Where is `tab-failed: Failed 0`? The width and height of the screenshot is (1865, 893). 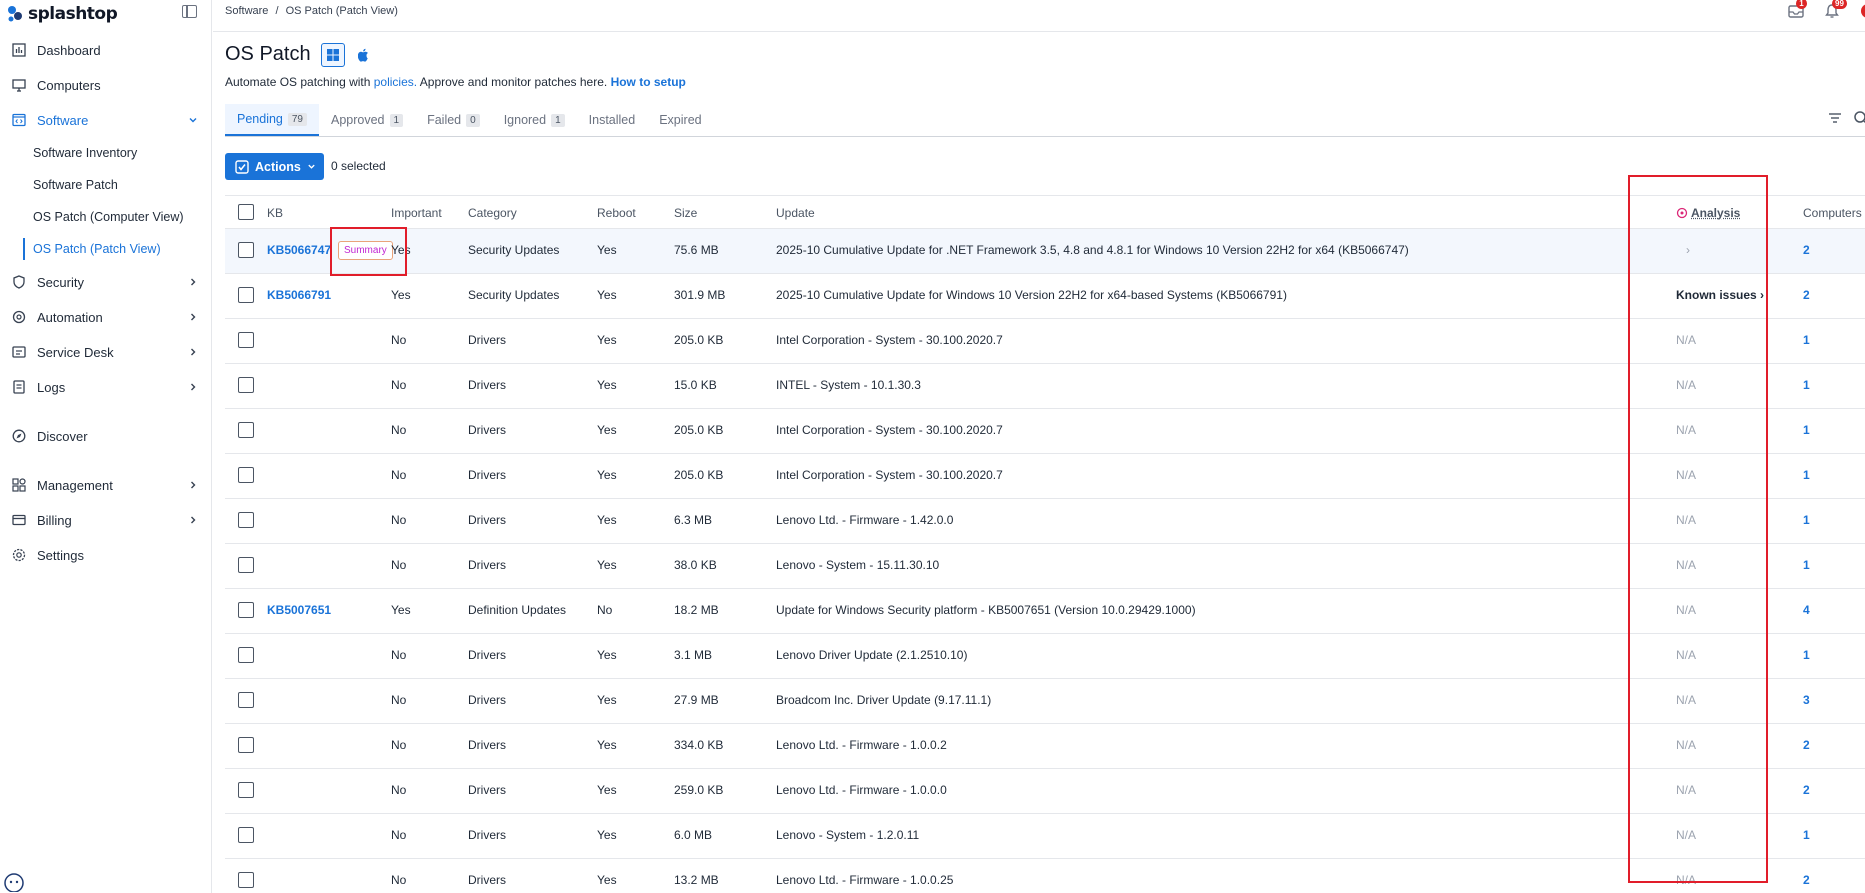 tab-failed: Failed 0 is located at coordinates (453, 120).